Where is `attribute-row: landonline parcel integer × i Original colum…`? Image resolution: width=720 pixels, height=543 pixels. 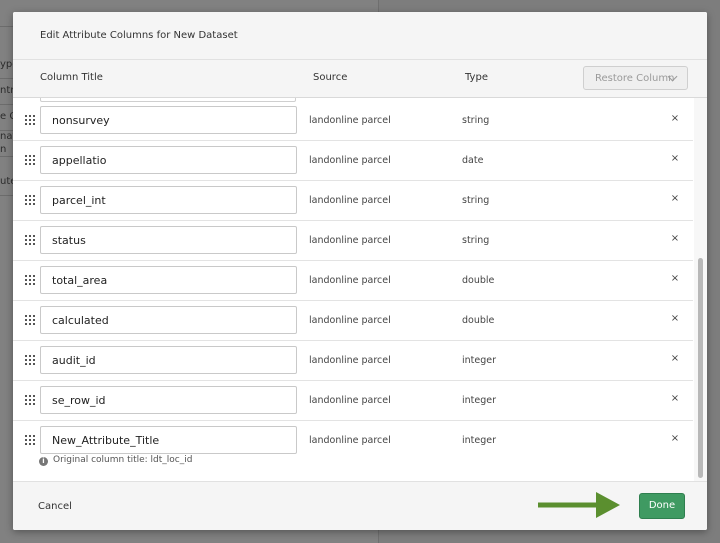
attribute-row: landonline parcel integer × i Original colum… is located at coordinates (353, 445).